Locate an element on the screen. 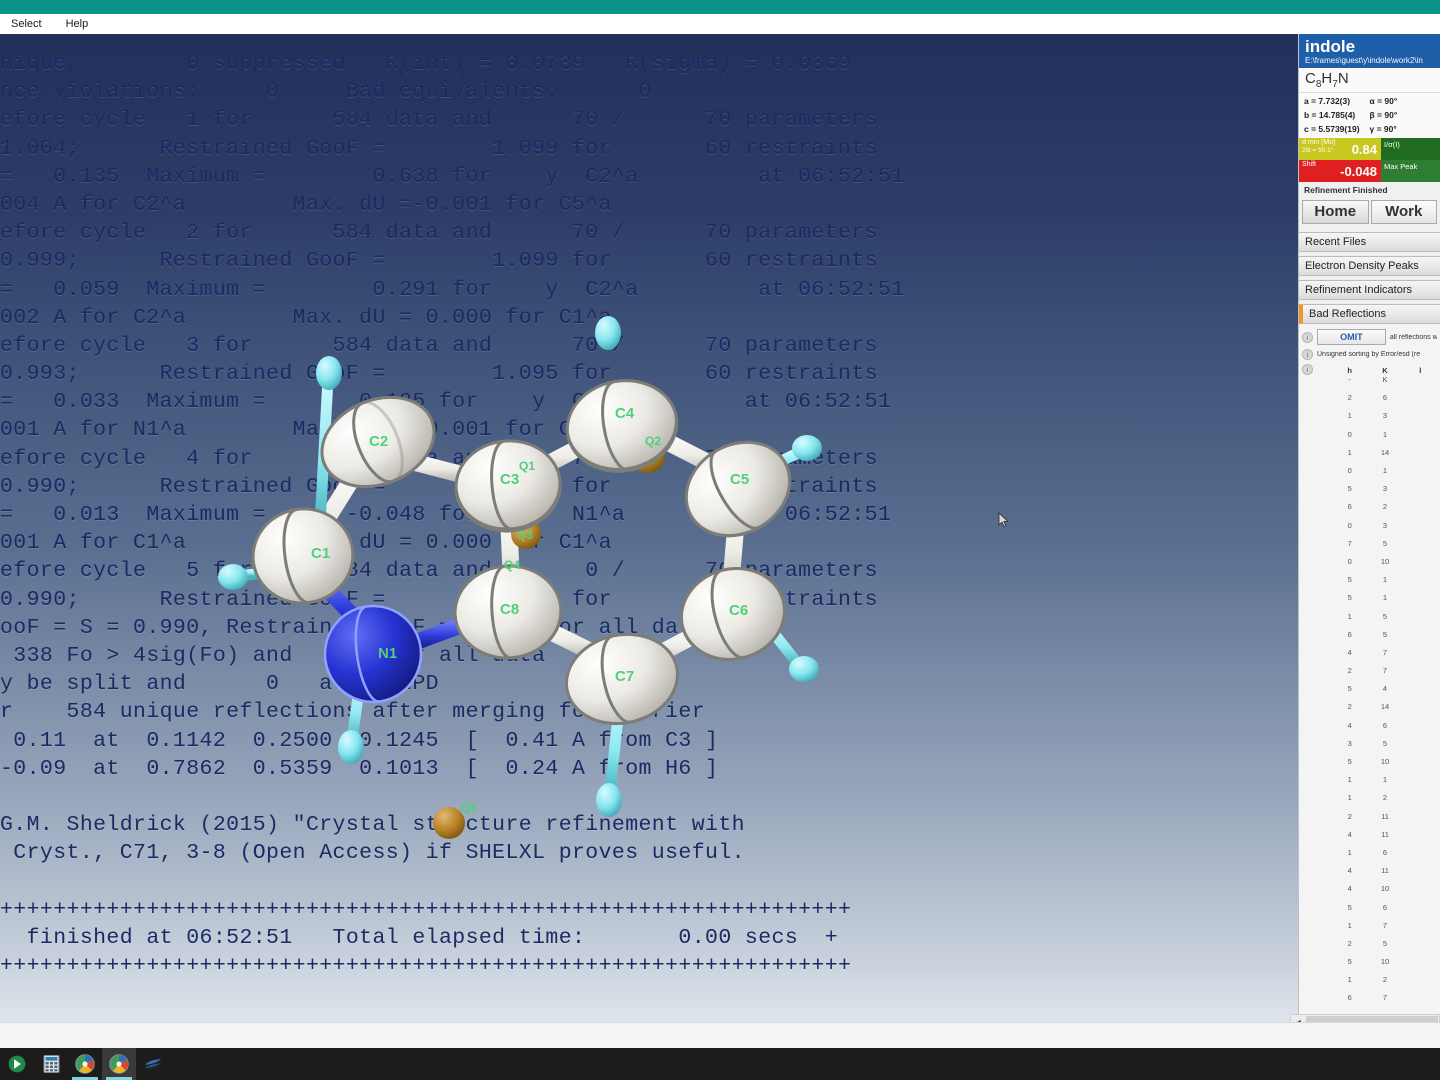 The height and width of the screenshot is (1080, 1440). section-bad-reflections: Bad Reflections is located at coordinates (1369, 314).